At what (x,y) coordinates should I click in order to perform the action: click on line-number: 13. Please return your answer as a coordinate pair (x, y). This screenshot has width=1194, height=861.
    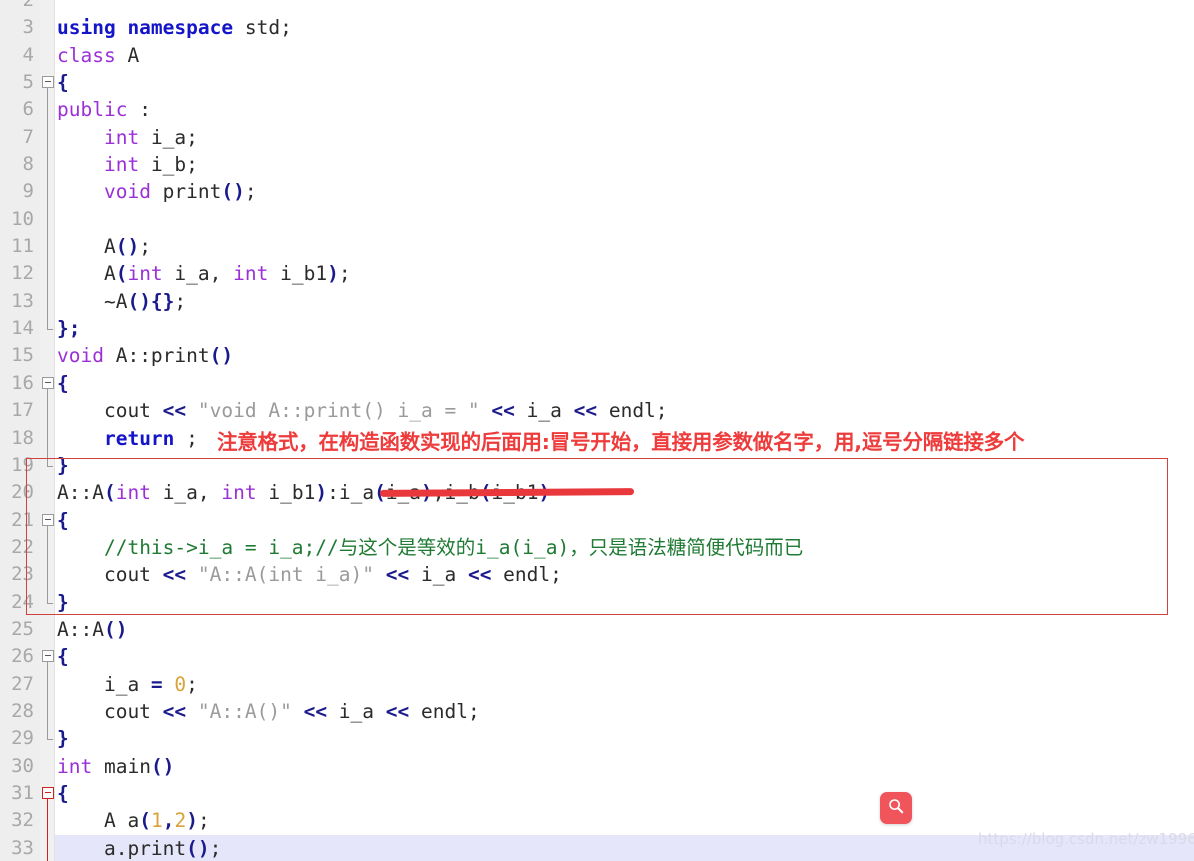
    Looking at the image, I should click on (22, 300).